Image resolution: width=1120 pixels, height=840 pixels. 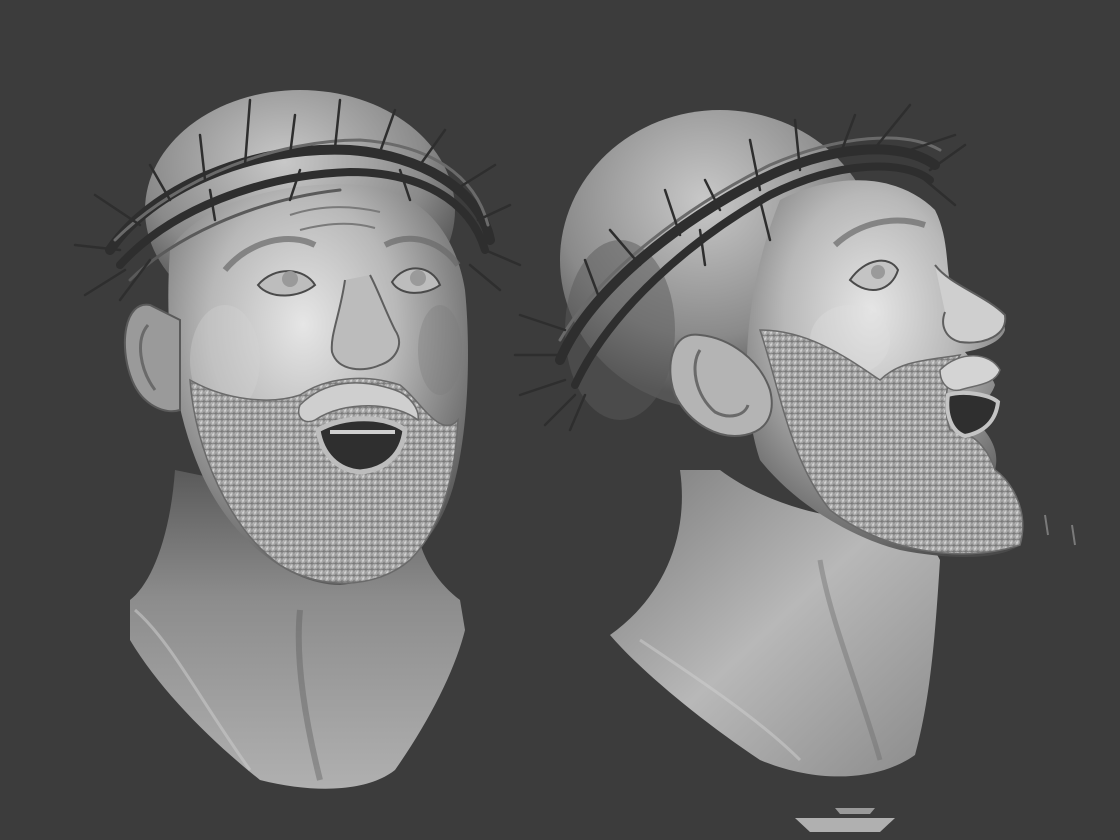 I want to click on side-mouth, so click(x=973, y=415).